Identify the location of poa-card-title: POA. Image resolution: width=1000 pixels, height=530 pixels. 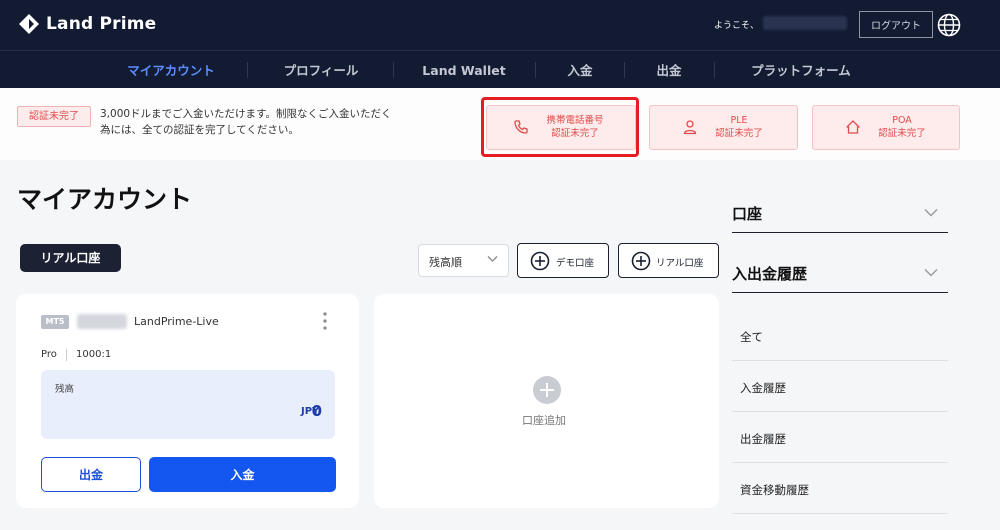
(902, 120).